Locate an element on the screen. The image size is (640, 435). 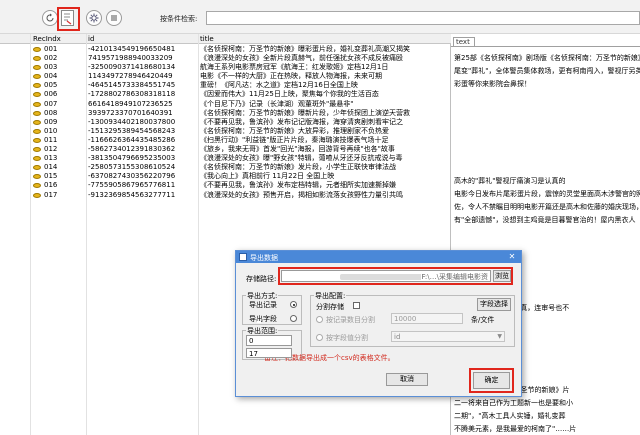
per-file-label: 条/文件 is located at coordinates (483, 320).